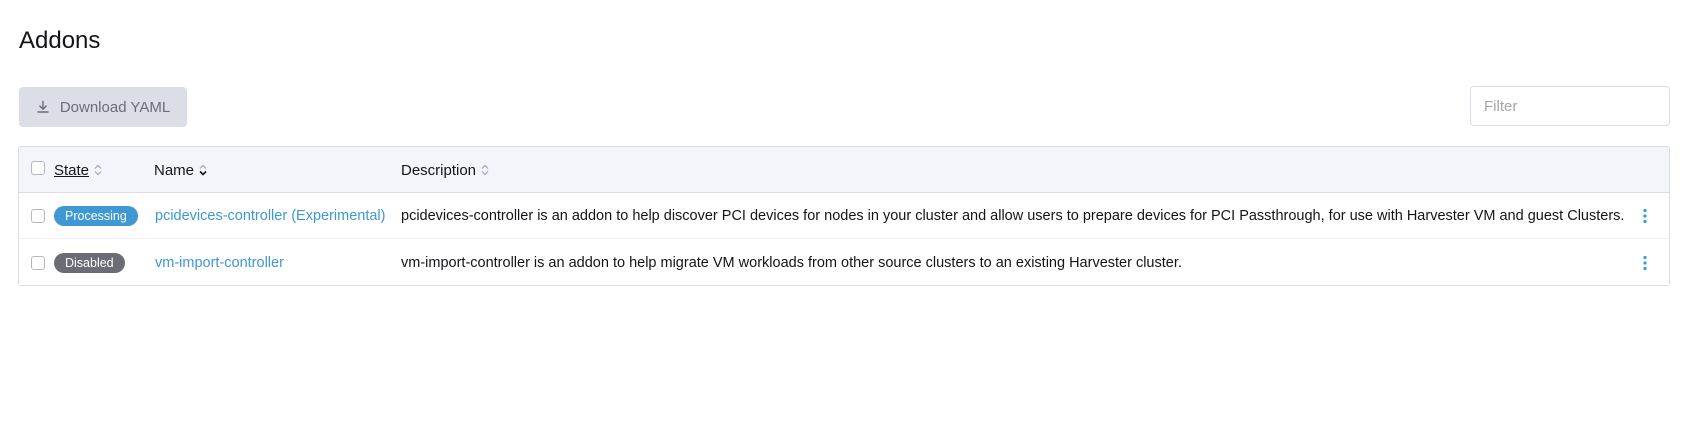  I want to click on column-header-state: State, so click(78, 170).